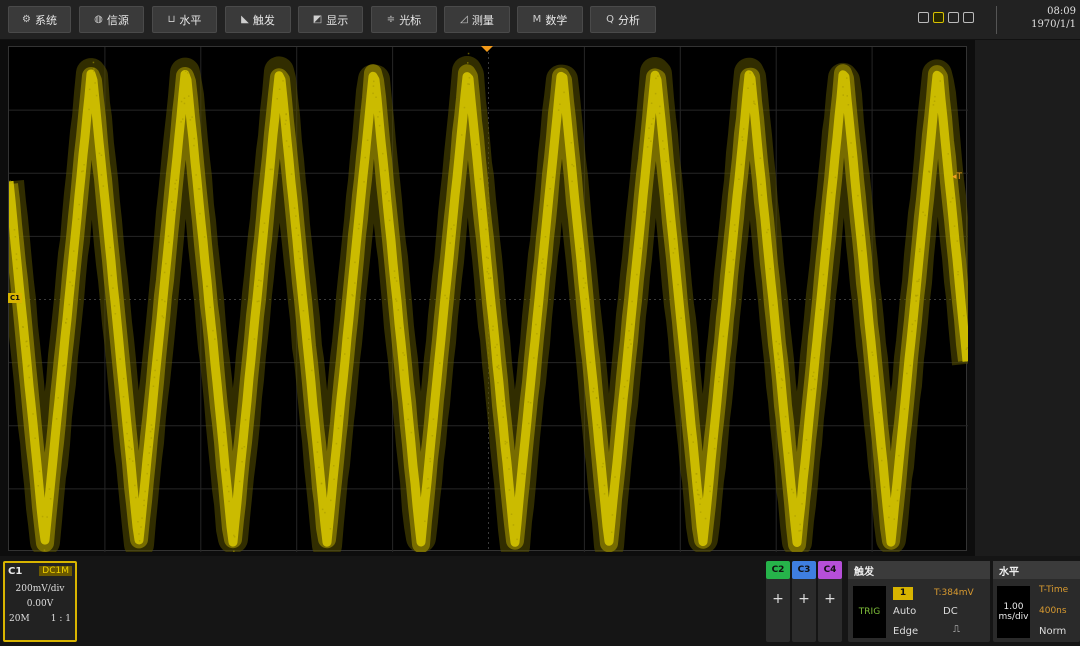  Describe the element at coordinates (778, 601) in the screenshot. I see `channel2-button: C2 +` at that location.